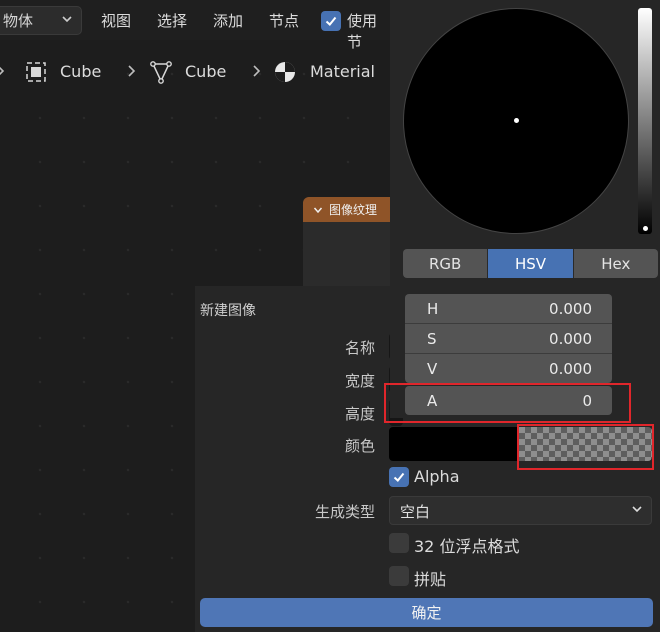 Image resolution: width=660 pixels, height=632 pixels. I want to click on dialog-title: 新建图像, so click(228, 311).